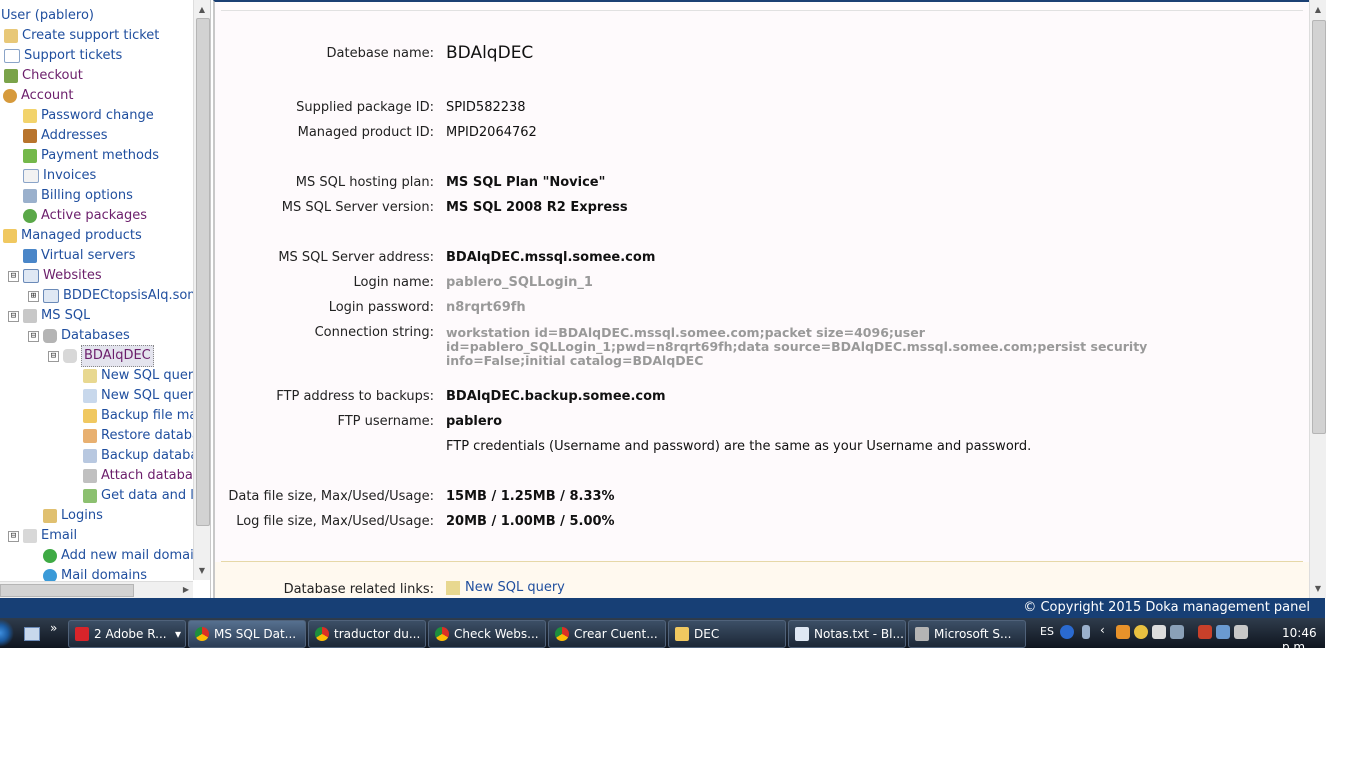 The width and height of the screenshot is (1366, 768). Describe the element at coordinates (118, 296) in the screenshot. I see `sidebar-item-website-bddectopsisalq: BDDECtopsisAlq.somee` at that location.